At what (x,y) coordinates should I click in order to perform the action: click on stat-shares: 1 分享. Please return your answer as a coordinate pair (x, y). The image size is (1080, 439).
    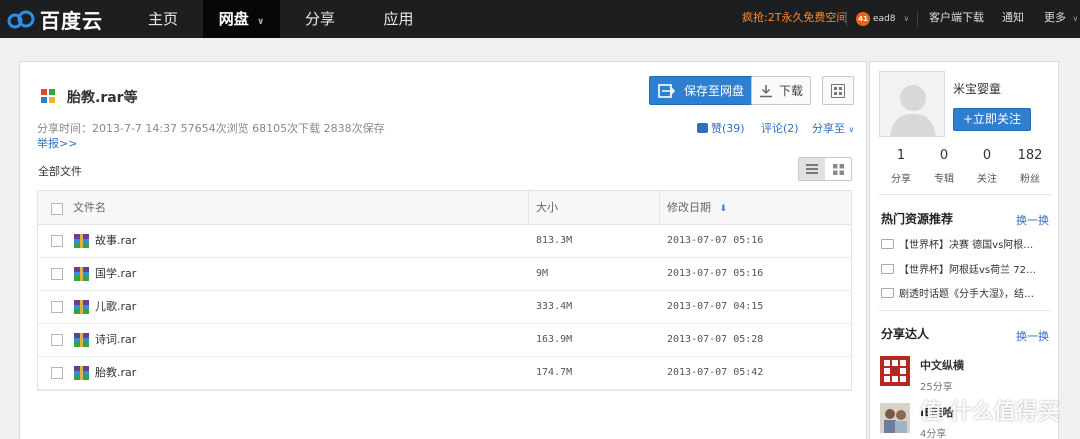
    Looking at the image, I should click on (901, 166).